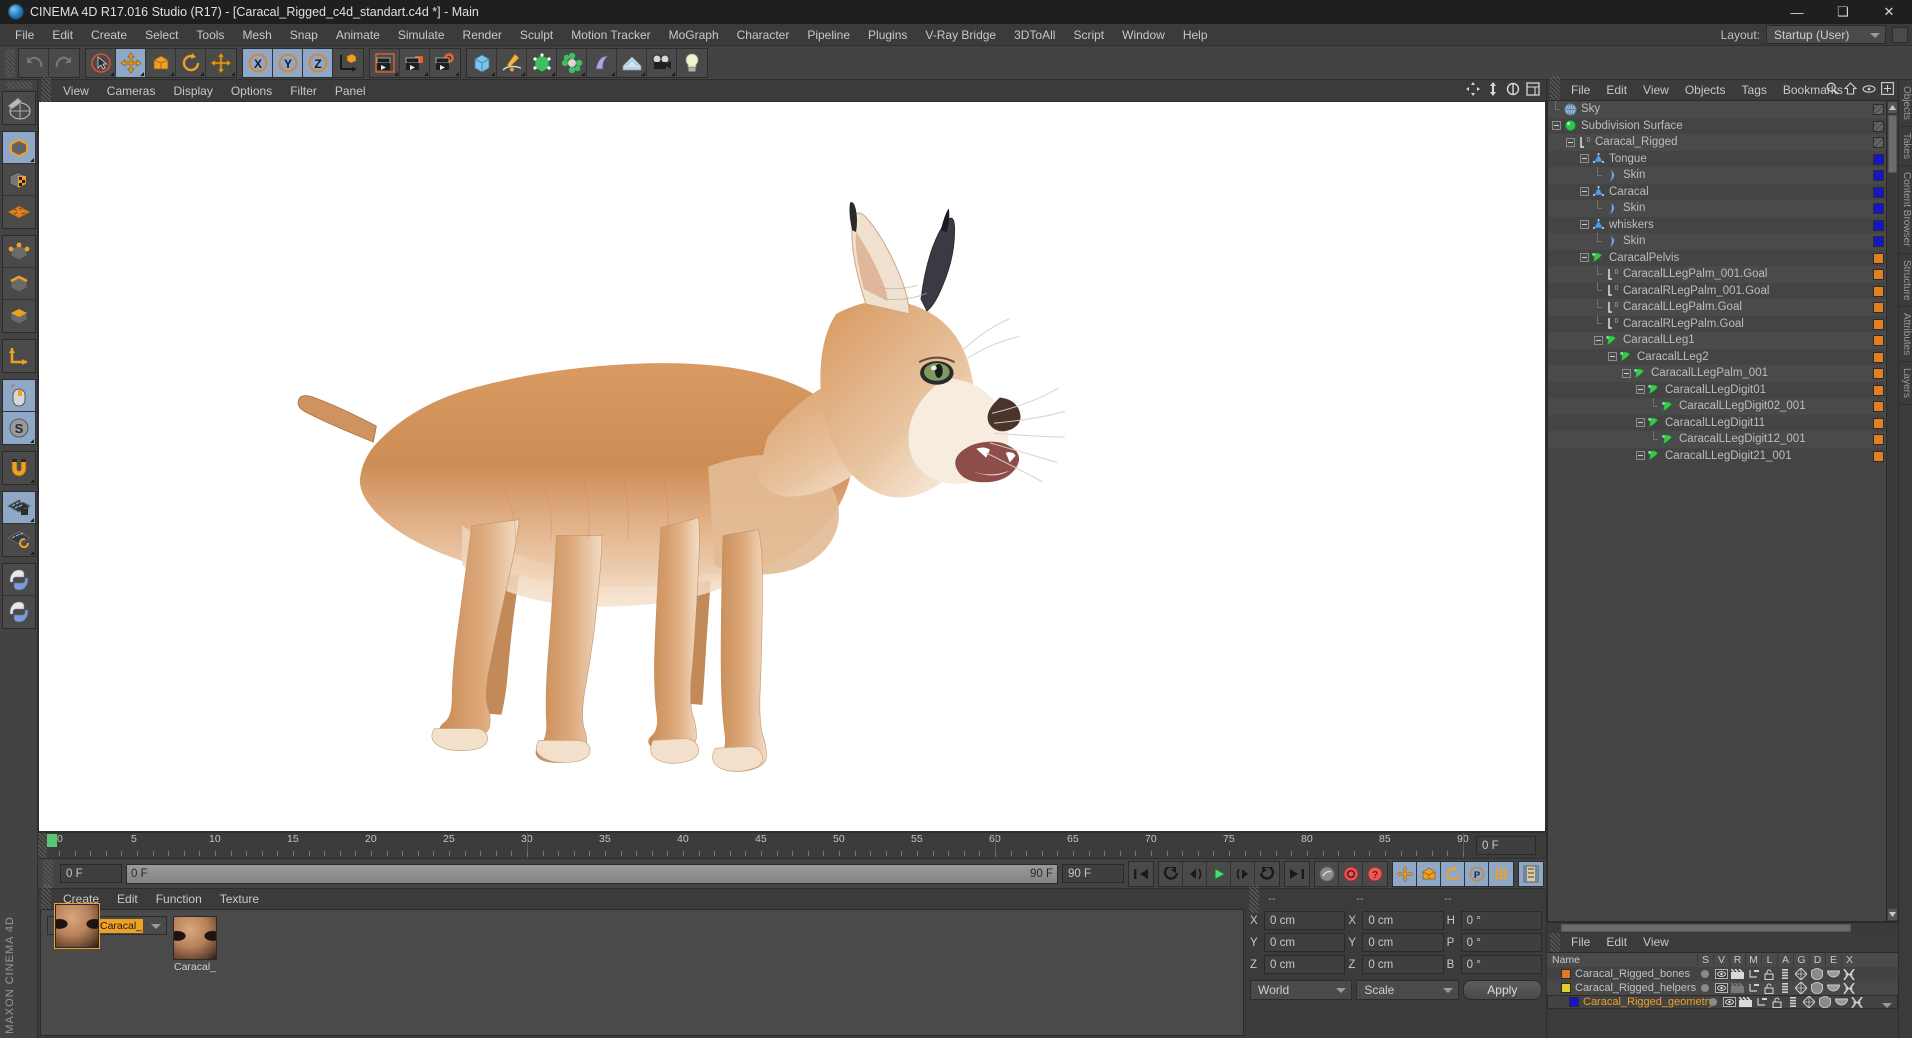 Image resolution: width=1912 pixels, height=1038 pixels. What do you see at coordinates (610, 35) in the screenshot?
I see `menu-item-motion-tracker: Motion Tracker` at bounding box center [610, 35].